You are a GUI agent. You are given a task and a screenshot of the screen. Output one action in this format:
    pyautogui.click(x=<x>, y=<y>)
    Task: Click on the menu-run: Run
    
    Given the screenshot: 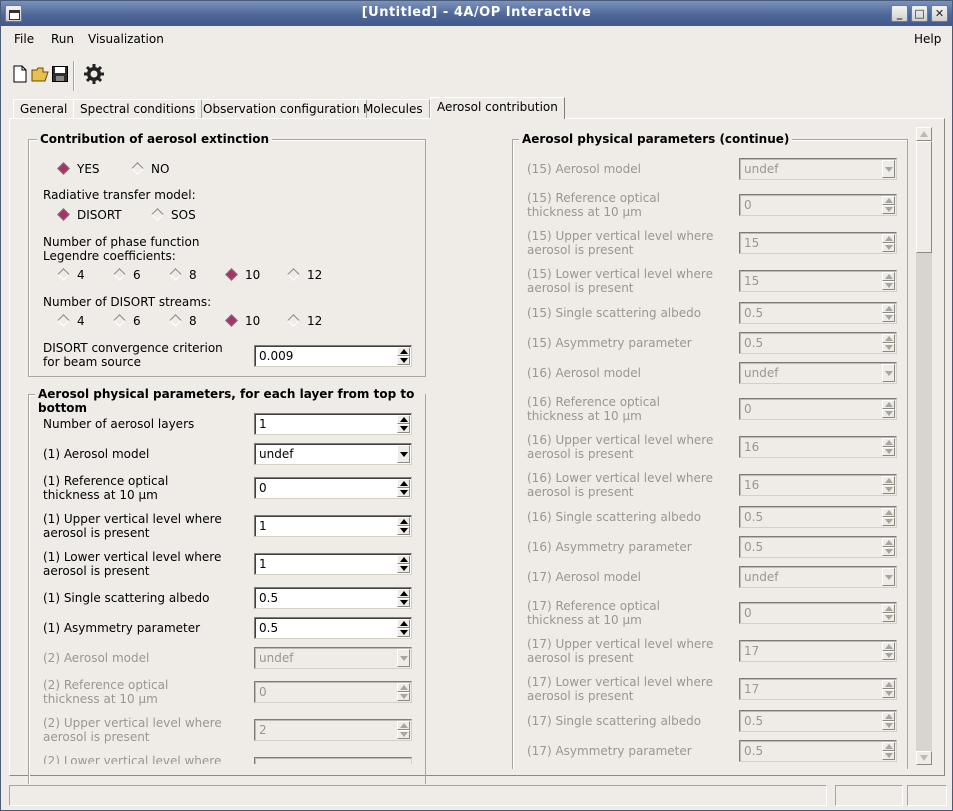 What is the action you would take?
    pyautogui.click(x=62, y=39)
    